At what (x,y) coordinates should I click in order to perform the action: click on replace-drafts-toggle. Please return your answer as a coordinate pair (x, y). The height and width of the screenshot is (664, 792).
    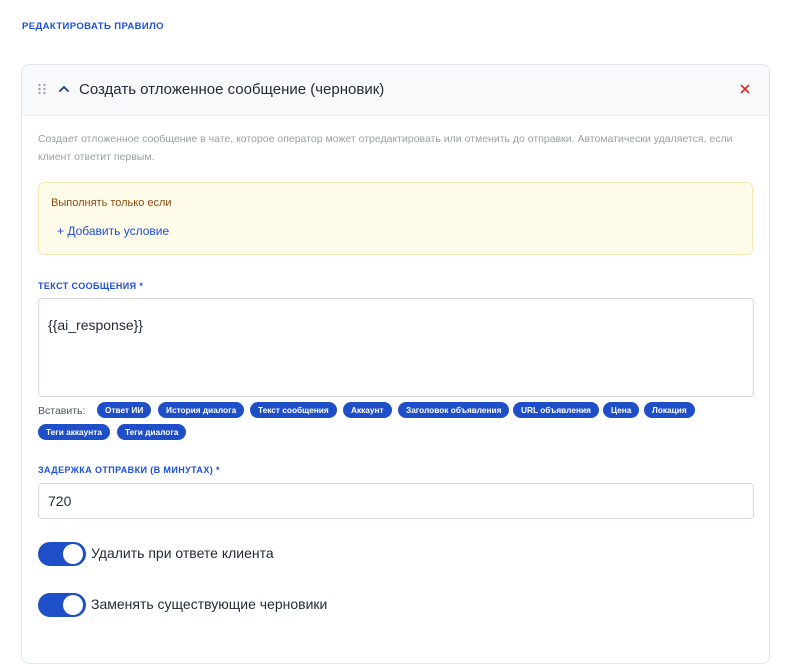
    Looking at the image, I should click on (62, 605).